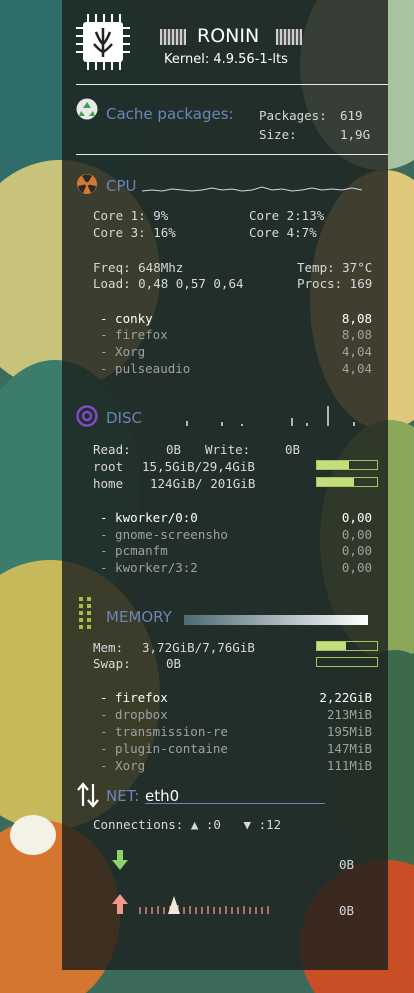 The height and width of the screenshot is (993, 414). What do you see at coordinates (347, 910) in the screenshot?
I see `net-up-value: 0B` at bounding box center [347, 910].